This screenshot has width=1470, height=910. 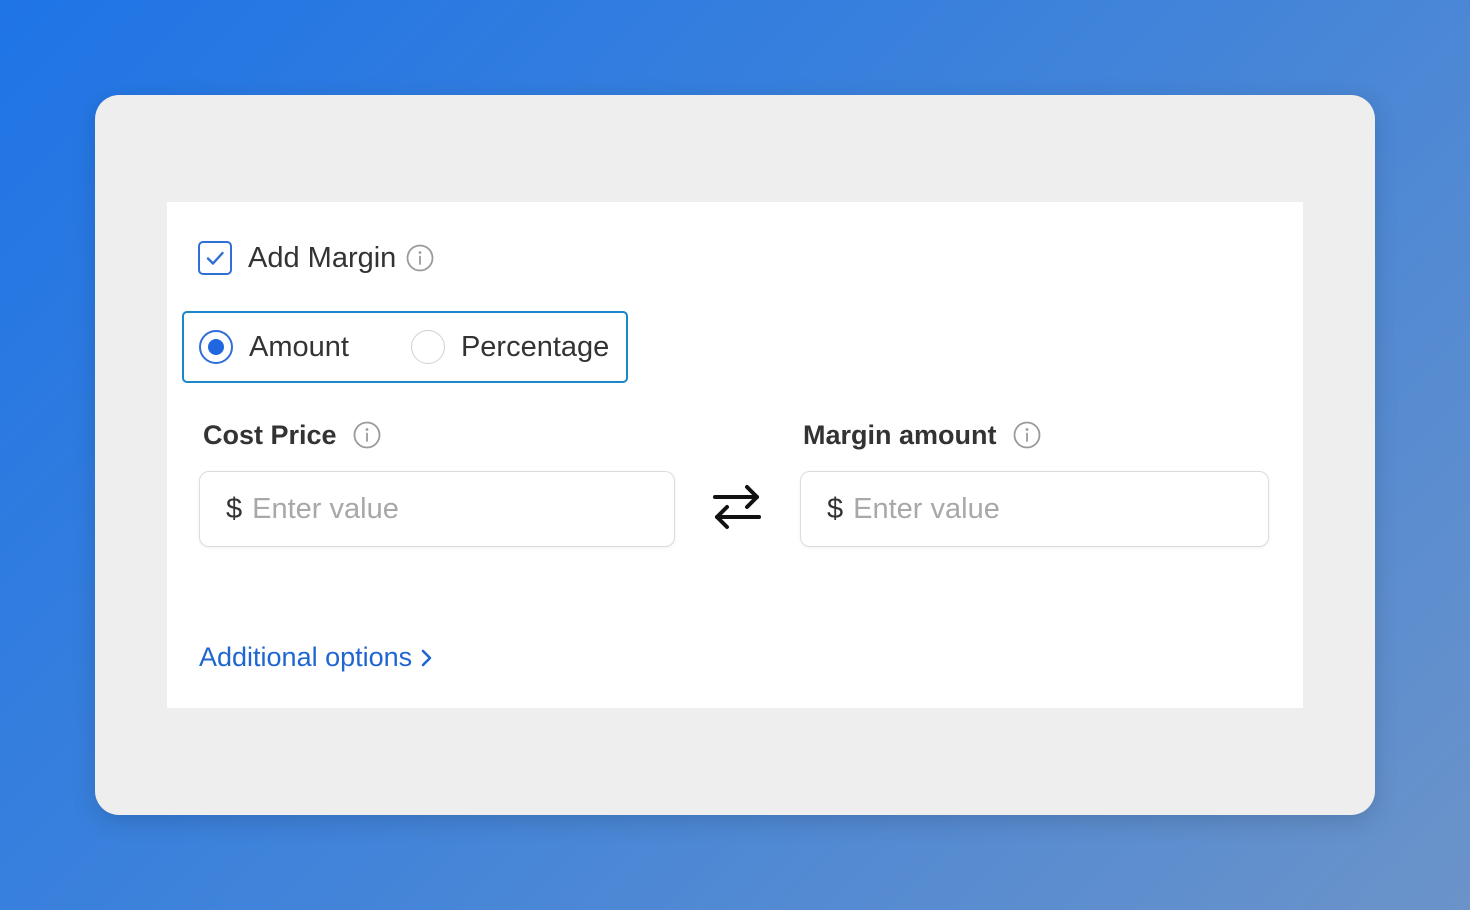 What do you see at coordinates (1027, 435) in the screenshot?
I see `margin-amount-info-icon` at bounding box center [1027, 435].